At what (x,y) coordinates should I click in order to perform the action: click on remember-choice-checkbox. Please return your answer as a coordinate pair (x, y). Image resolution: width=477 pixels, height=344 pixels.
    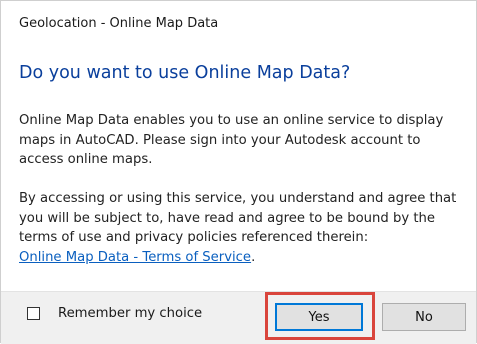
    Looking at the image, I should click on (33, 313).